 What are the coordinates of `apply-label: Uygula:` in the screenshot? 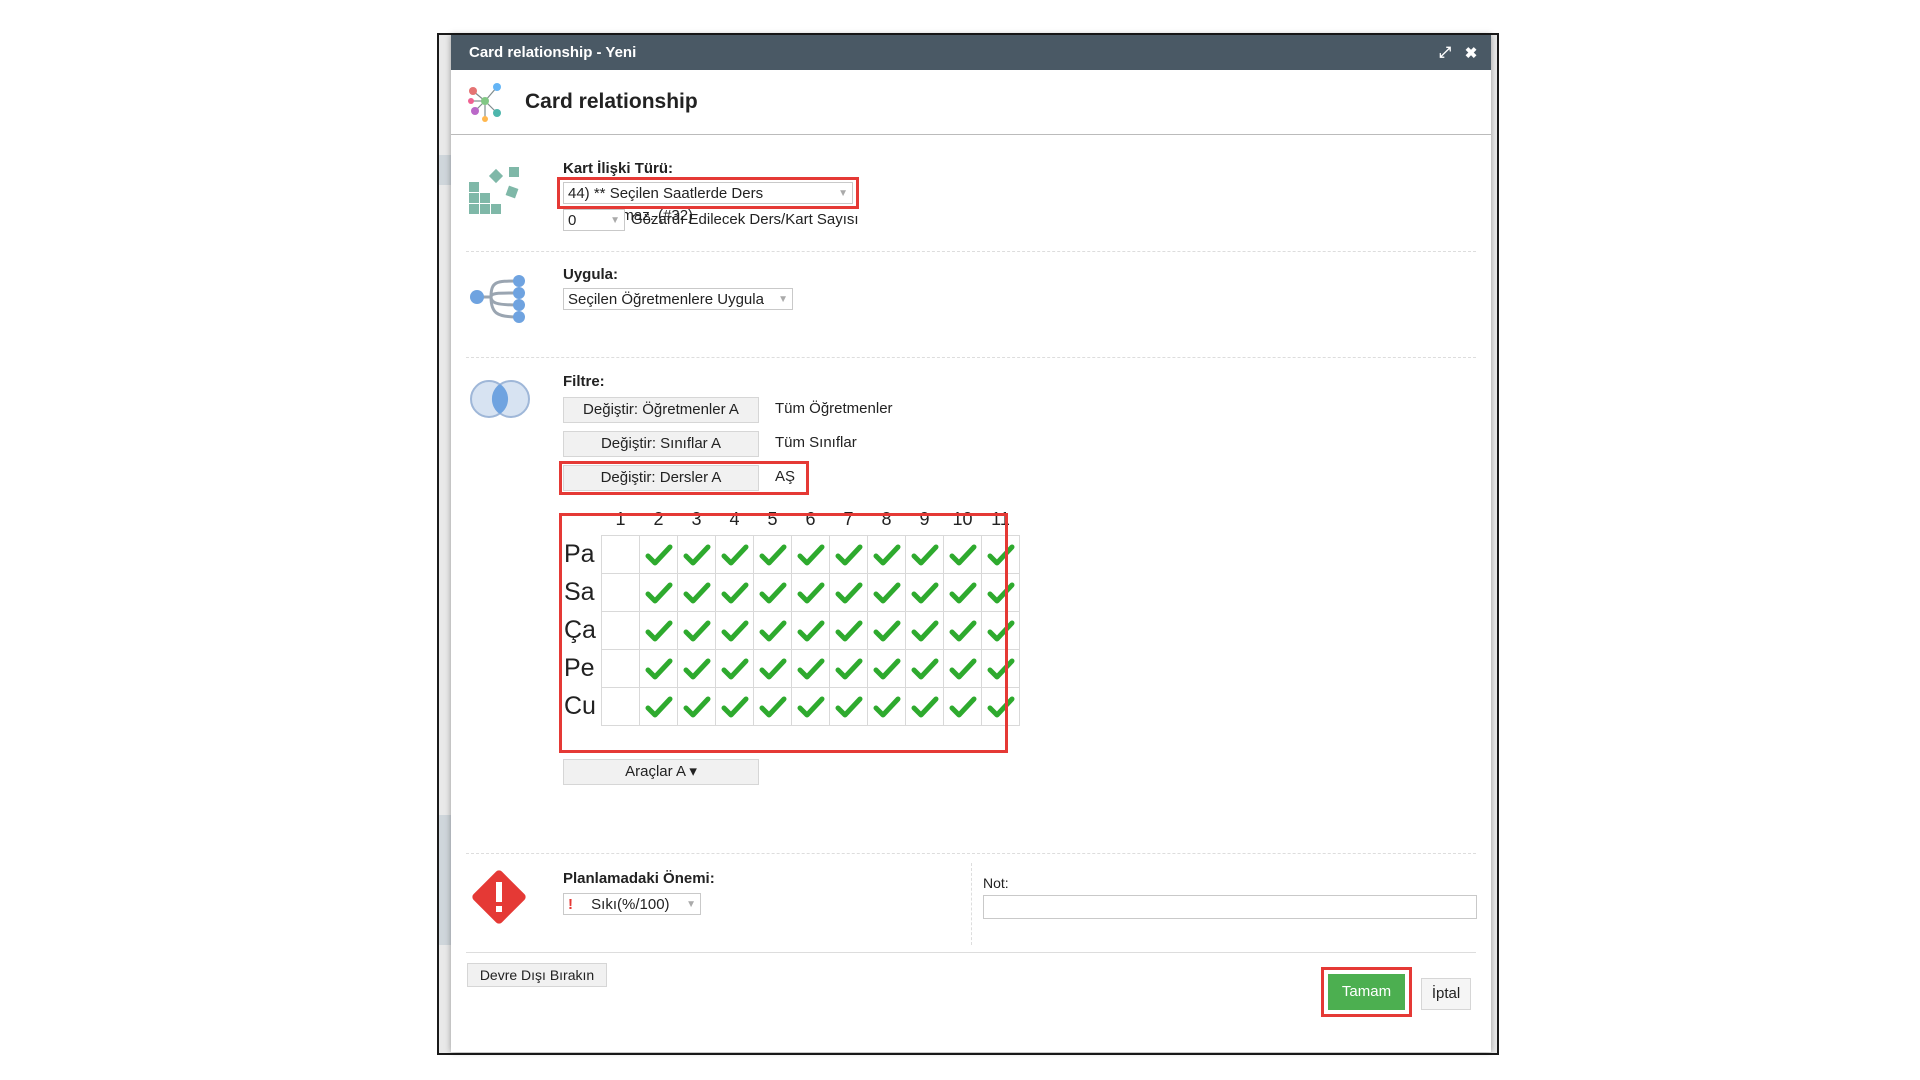 It's located at (591, 274).